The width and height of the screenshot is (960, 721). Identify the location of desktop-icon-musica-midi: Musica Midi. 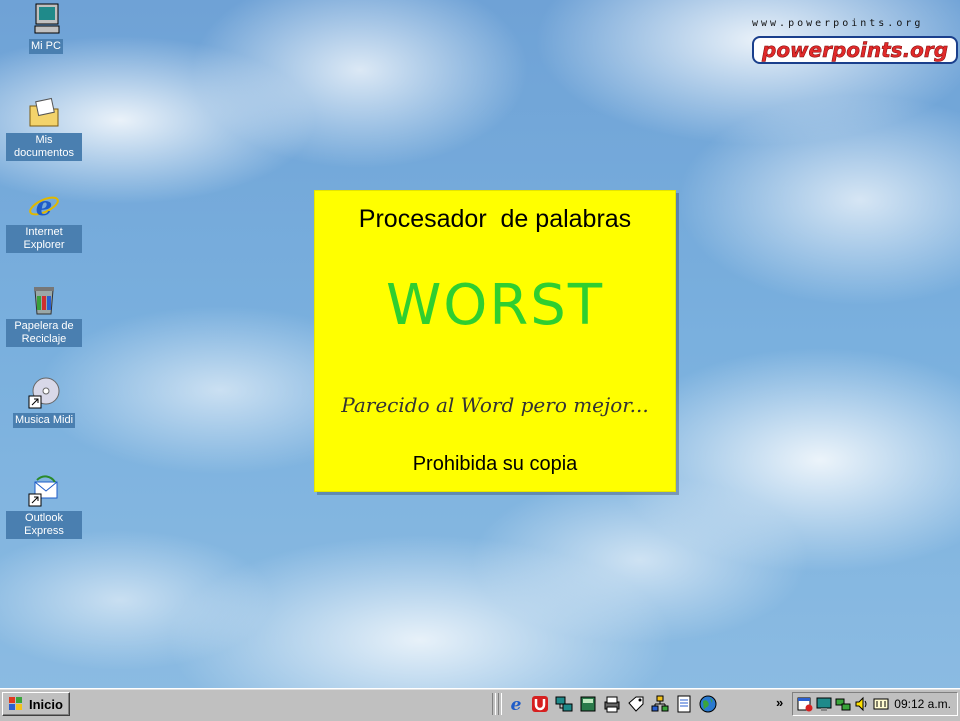
(44, 402).